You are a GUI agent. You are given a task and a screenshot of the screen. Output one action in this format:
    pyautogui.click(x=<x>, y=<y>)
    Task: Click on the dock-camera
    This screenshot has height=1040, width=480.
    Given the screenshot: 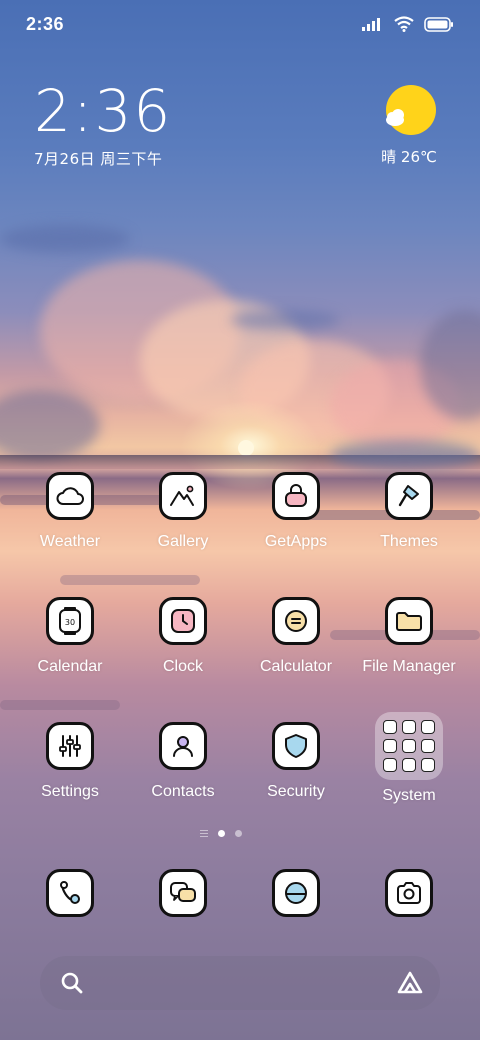 What is the action you would take?
    pyautogui.click(x=409, y=893)
    